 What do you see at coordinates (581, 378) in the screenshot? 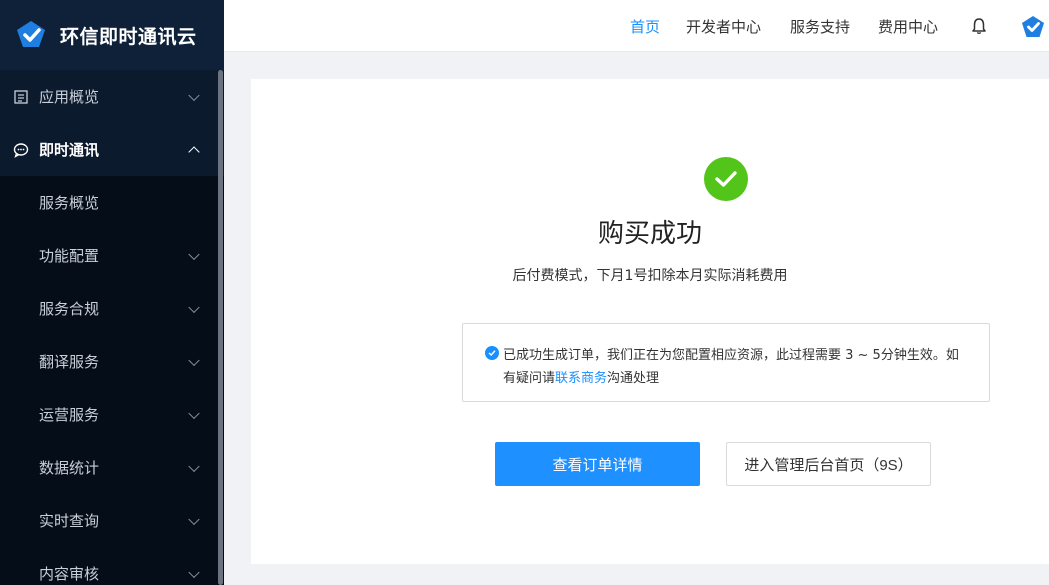
I see `contact-sales-link: 联系商务` at bounding box center [581, 378].